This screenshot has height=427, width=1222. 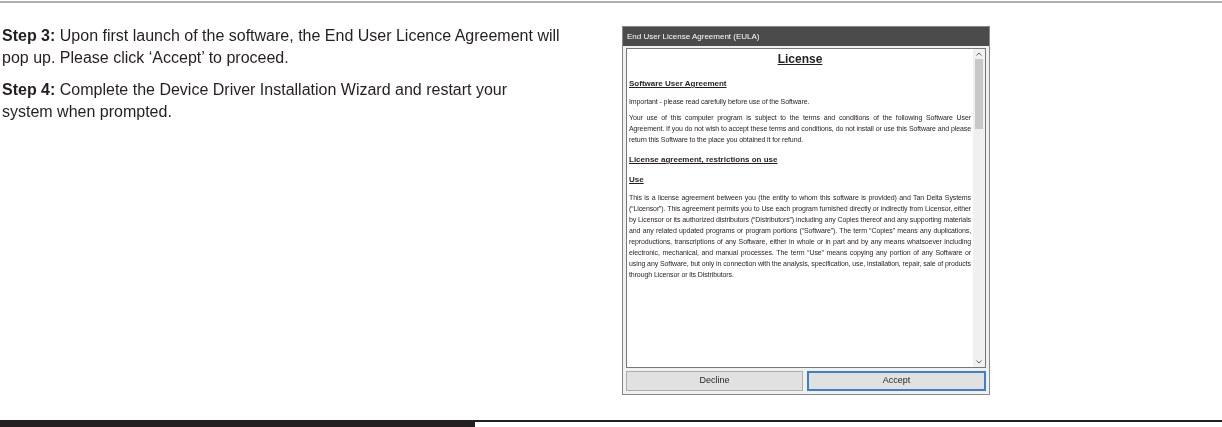 What do you see at coordinates (806, 36) in the screenshot?
I see `window-title: End User License Agreement (EULA)` at bounding box center [806, 36].